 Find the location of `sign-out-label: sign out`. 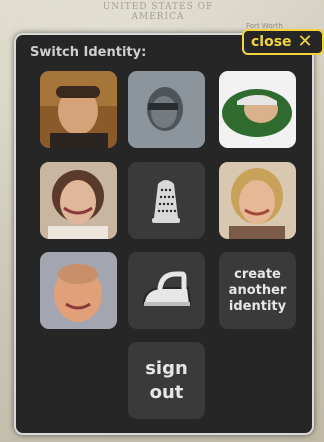

sign-out-label: sign out is located at coordinates (166, 380).